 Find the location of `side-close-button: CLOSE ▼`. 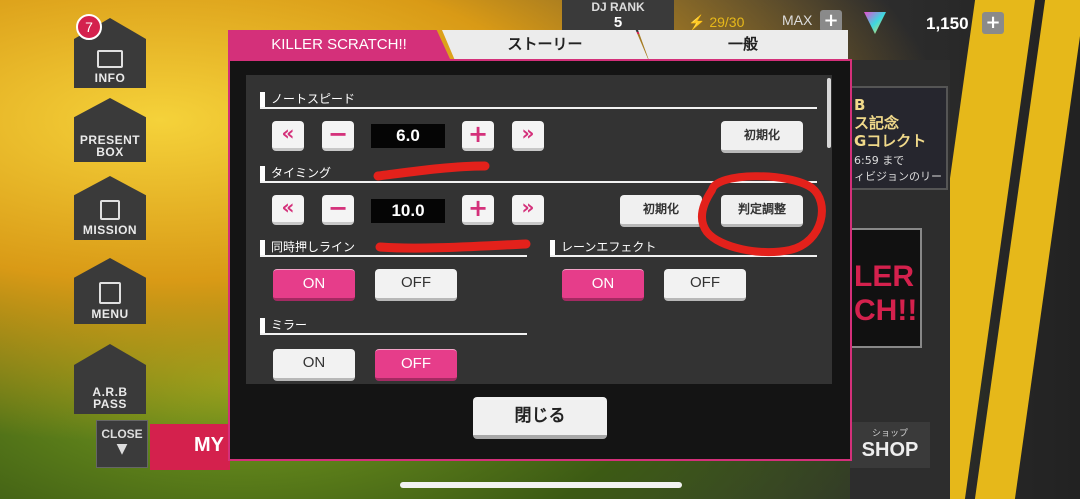

side-close-button: CLOSE ▼ is located at coordinates (122, 444).